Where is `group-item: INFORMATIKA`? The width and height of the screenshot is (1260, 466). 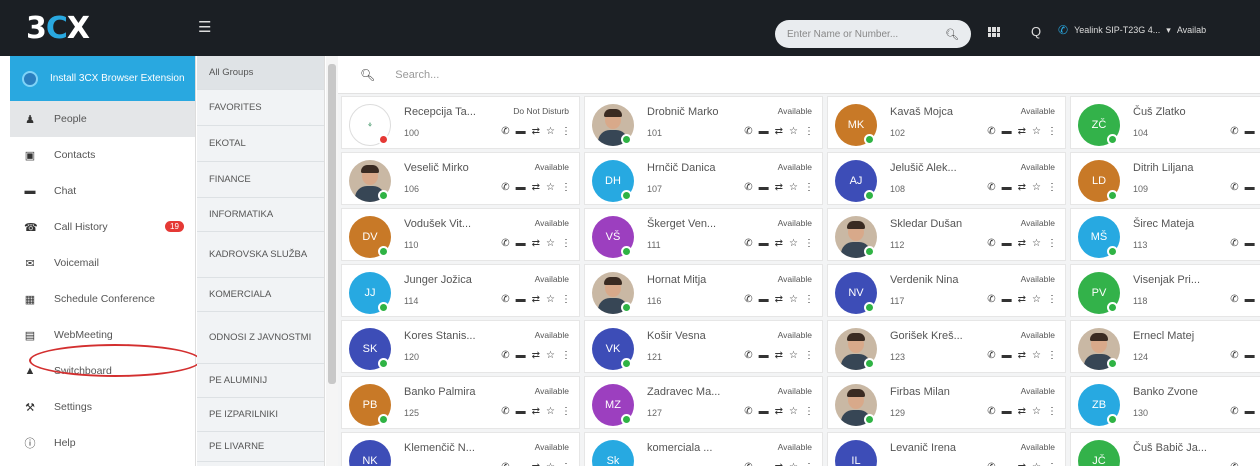
group-item: INFORMATIKA is located at coordinates (260, 215).